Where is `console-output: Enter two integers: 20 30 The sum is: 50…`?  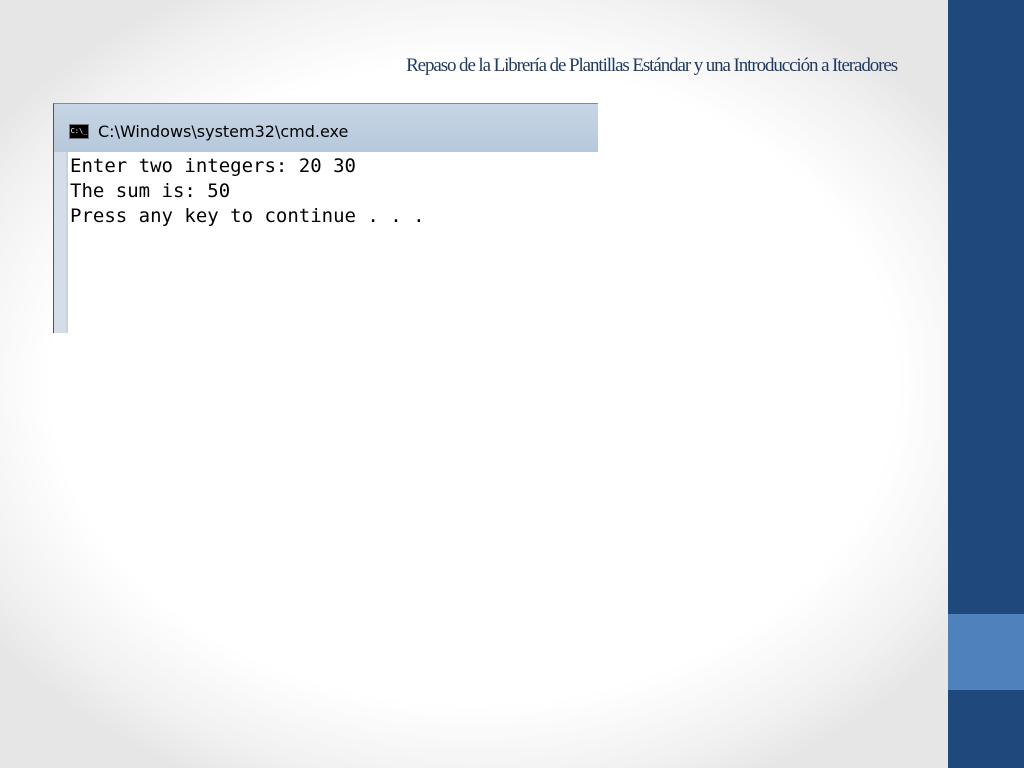 console-output: Enter two integers: 20 30 The sum is: 50… is located at coordinates (332, 242).